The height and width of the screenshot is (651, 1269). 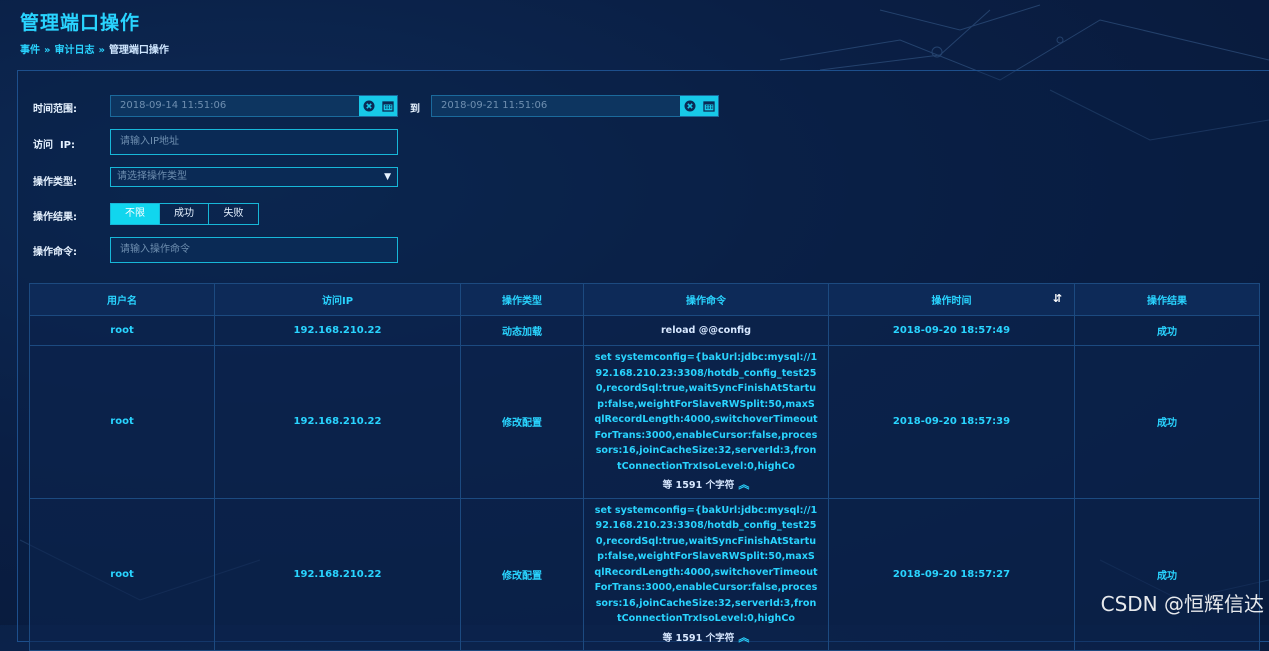 I want to click on result-option-failure: 失败, so click(x=233, y=214).